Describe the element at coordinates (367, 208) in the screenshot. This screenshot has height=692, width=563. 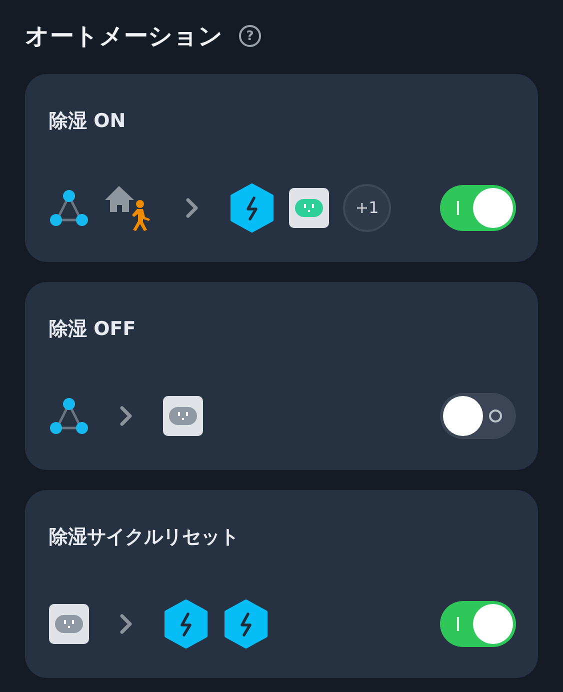
I see `more-count: +1` at that location.